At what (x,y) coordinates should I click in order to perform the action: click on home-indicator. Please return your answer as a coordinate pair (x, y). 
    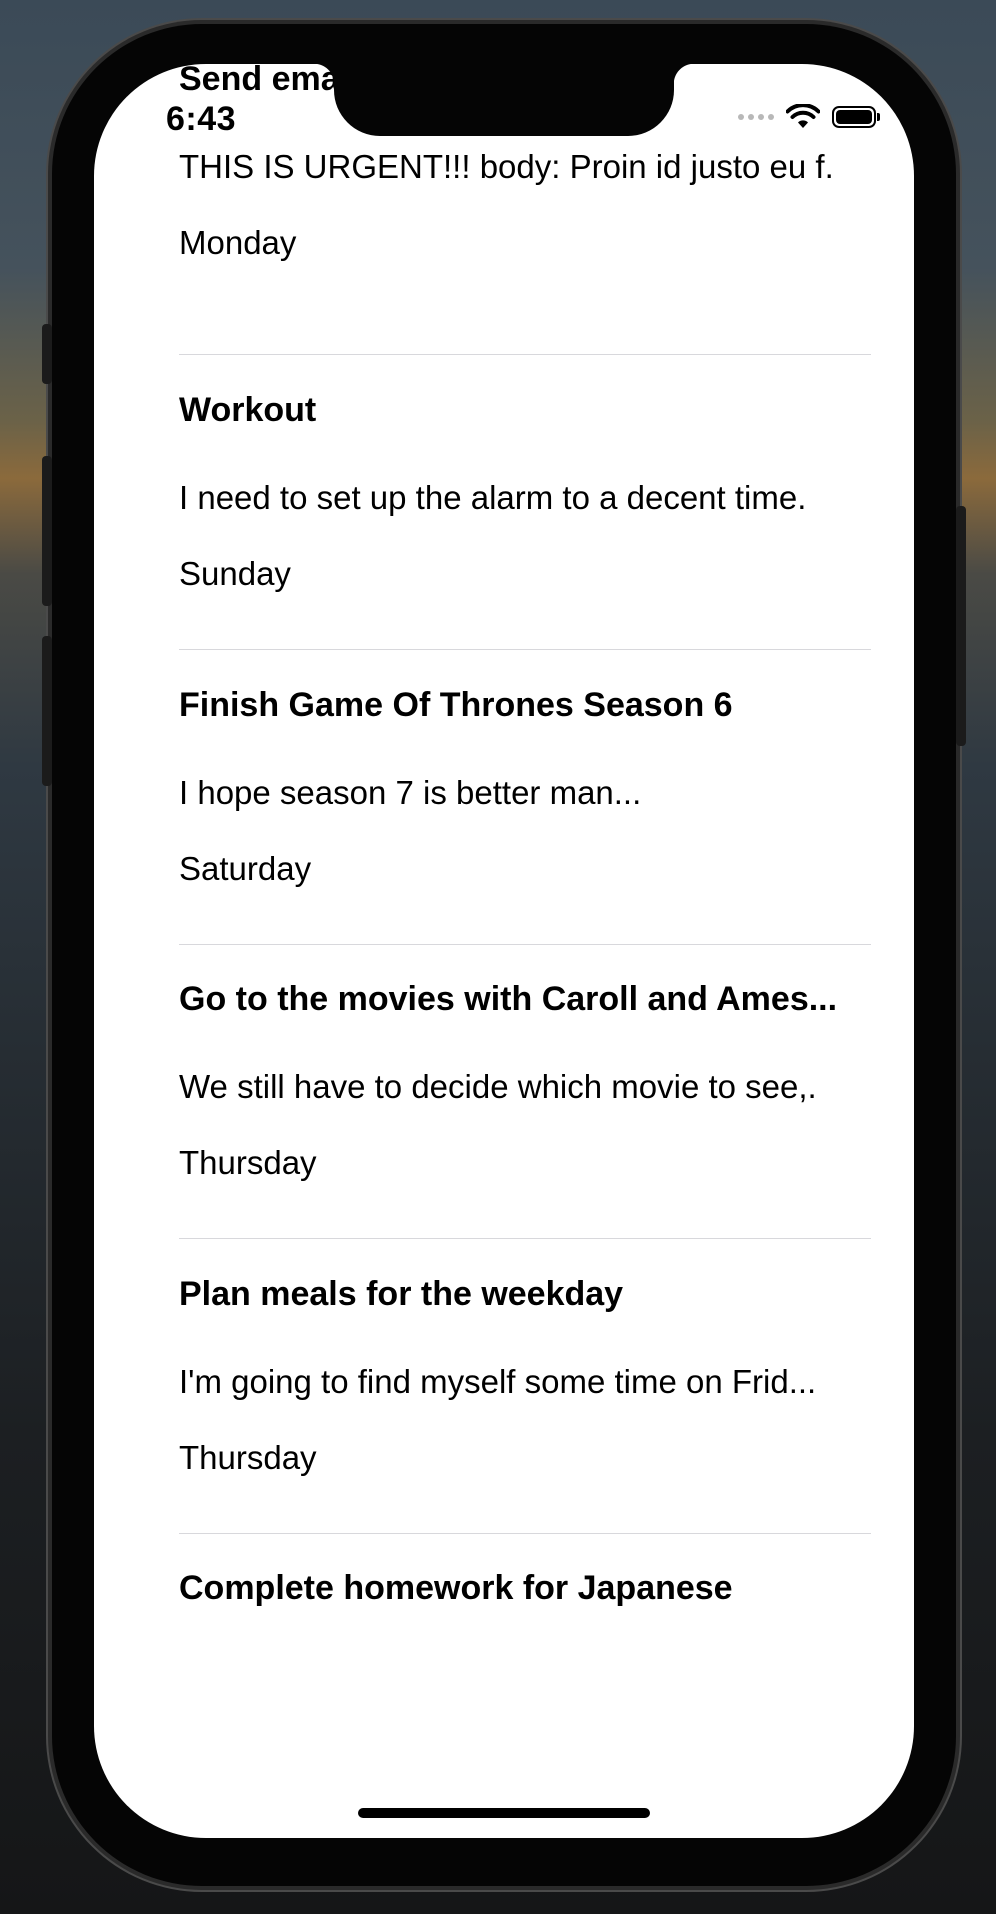
    Looking at the image, I should click on (504, 1813).